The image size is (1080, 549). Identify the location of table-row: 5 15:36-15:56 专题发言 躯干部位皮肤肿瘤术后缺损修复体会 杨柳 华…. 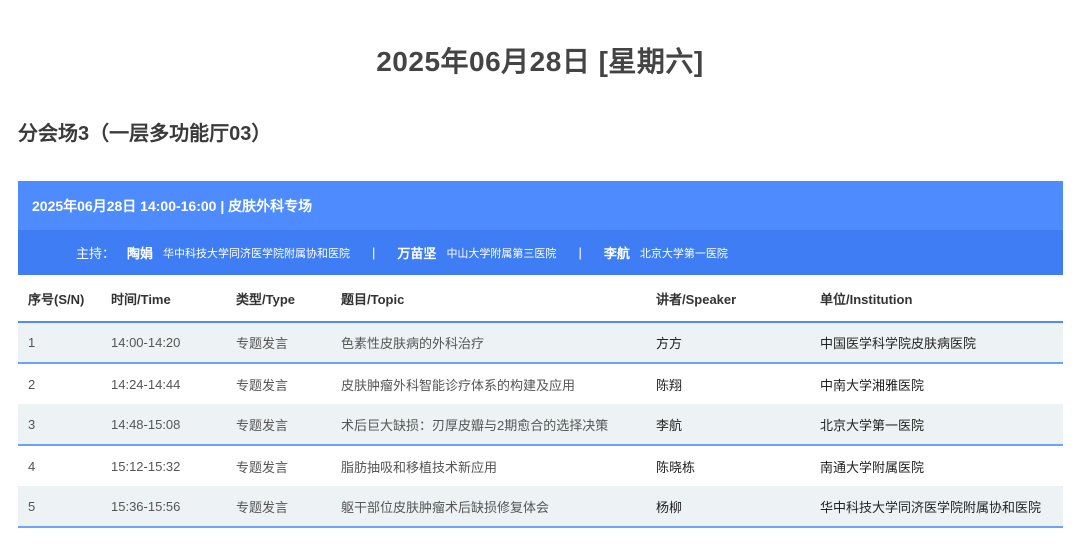
(540, 506).